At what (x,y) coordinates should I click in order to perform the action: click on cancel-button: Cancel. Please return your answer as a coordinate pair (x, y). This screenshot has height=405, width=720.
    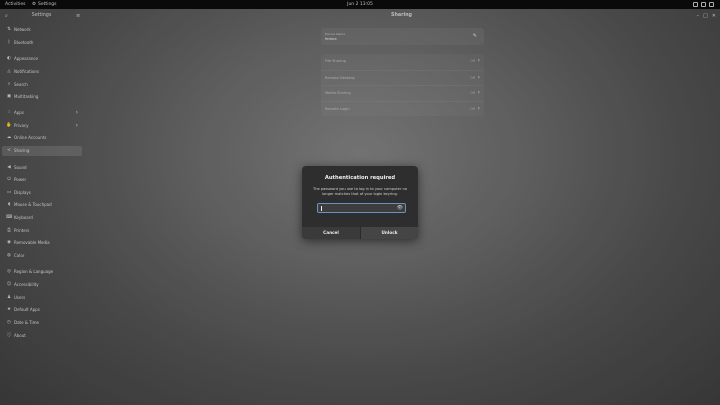
    Looking at the image, I should click on (331, 233).